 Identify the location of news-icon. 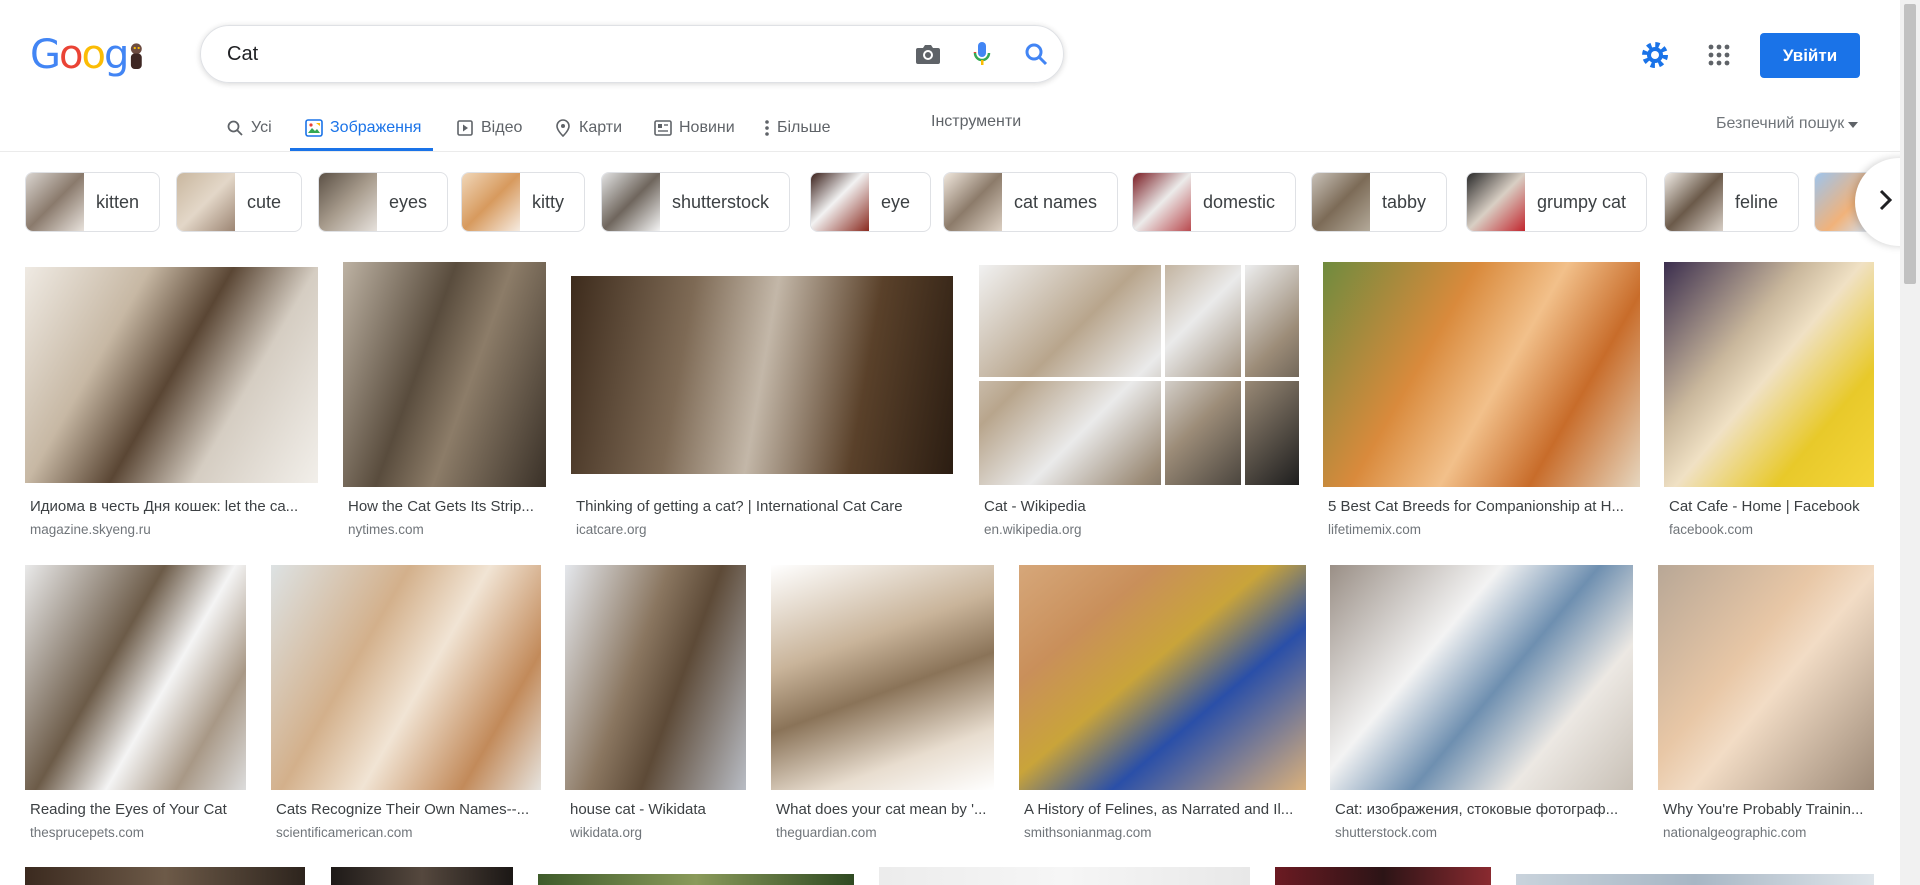
(663, 128).